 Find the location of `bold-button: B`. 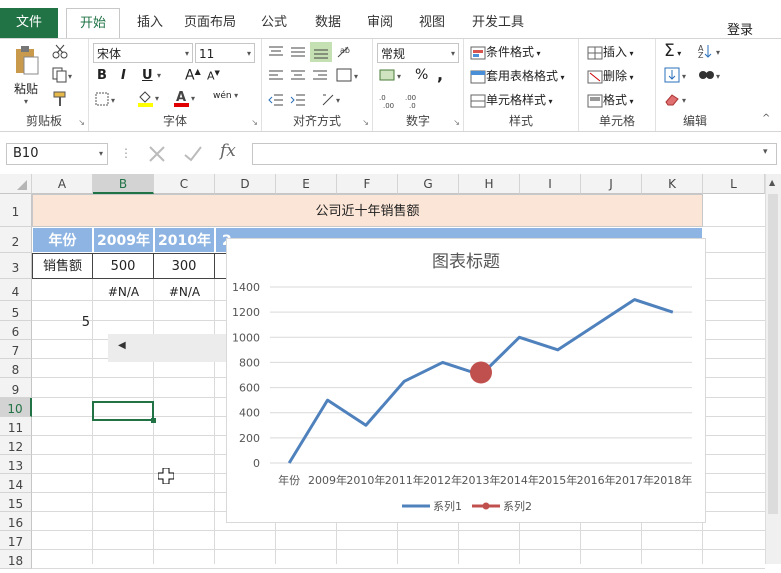

bold-button: B is located at coordinates (102, 75).